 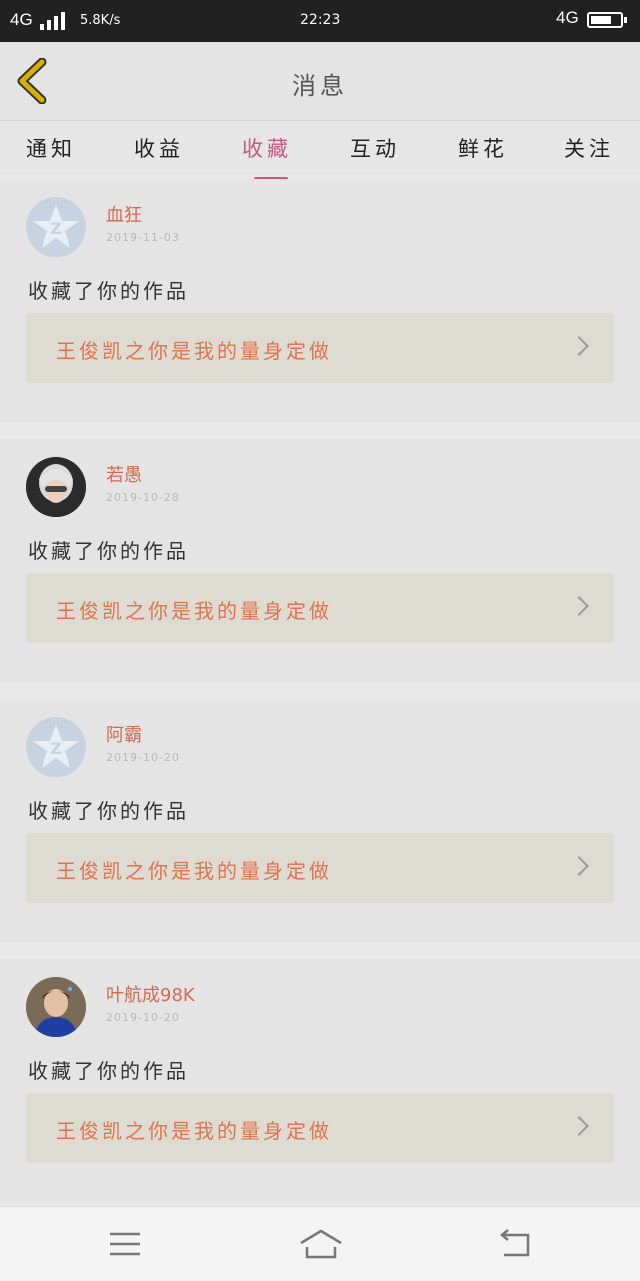 I want to click on user-name: 若愚, so click(x=124, y=474).